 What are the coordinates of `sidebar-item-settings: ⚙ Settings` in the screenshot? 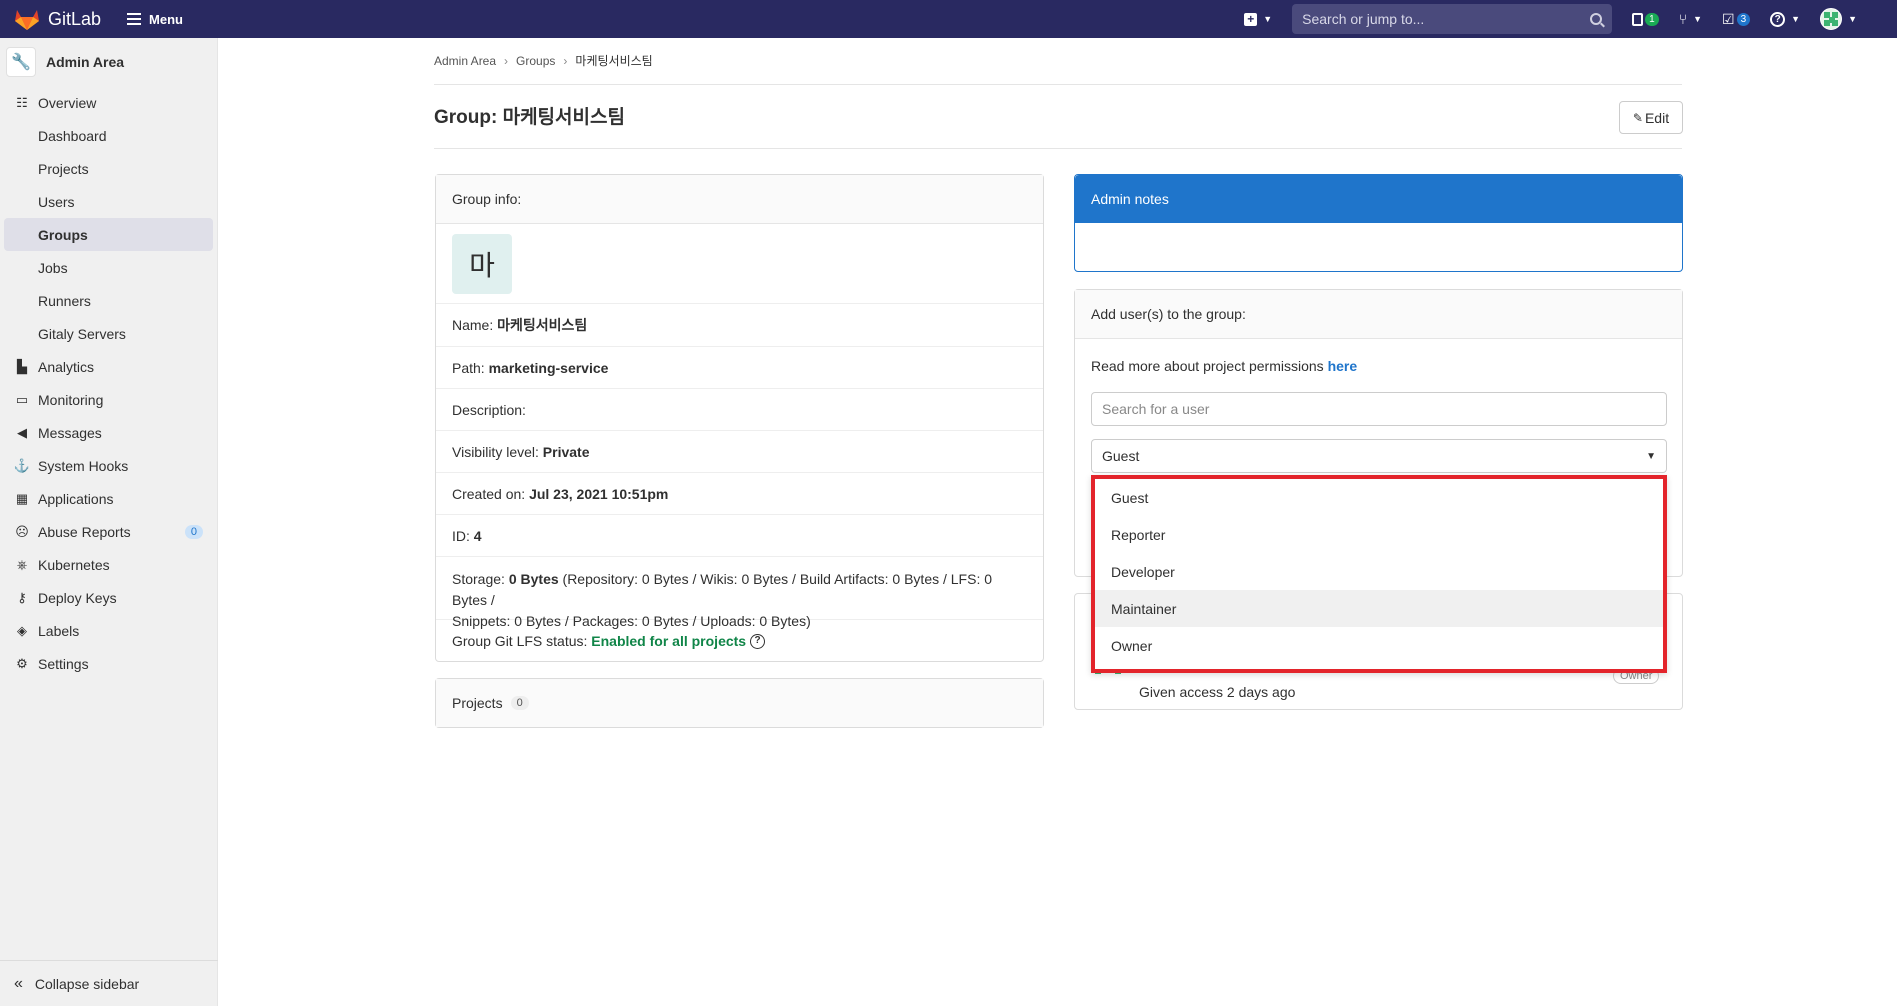 It's located at (108, 663).